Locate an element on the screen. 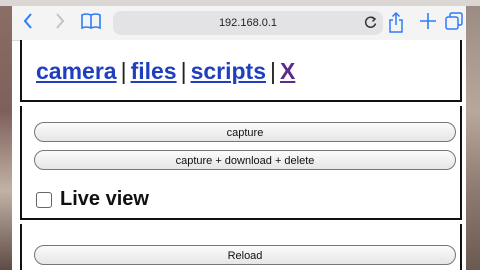  plus-icon is located at coordinates (428, 23).